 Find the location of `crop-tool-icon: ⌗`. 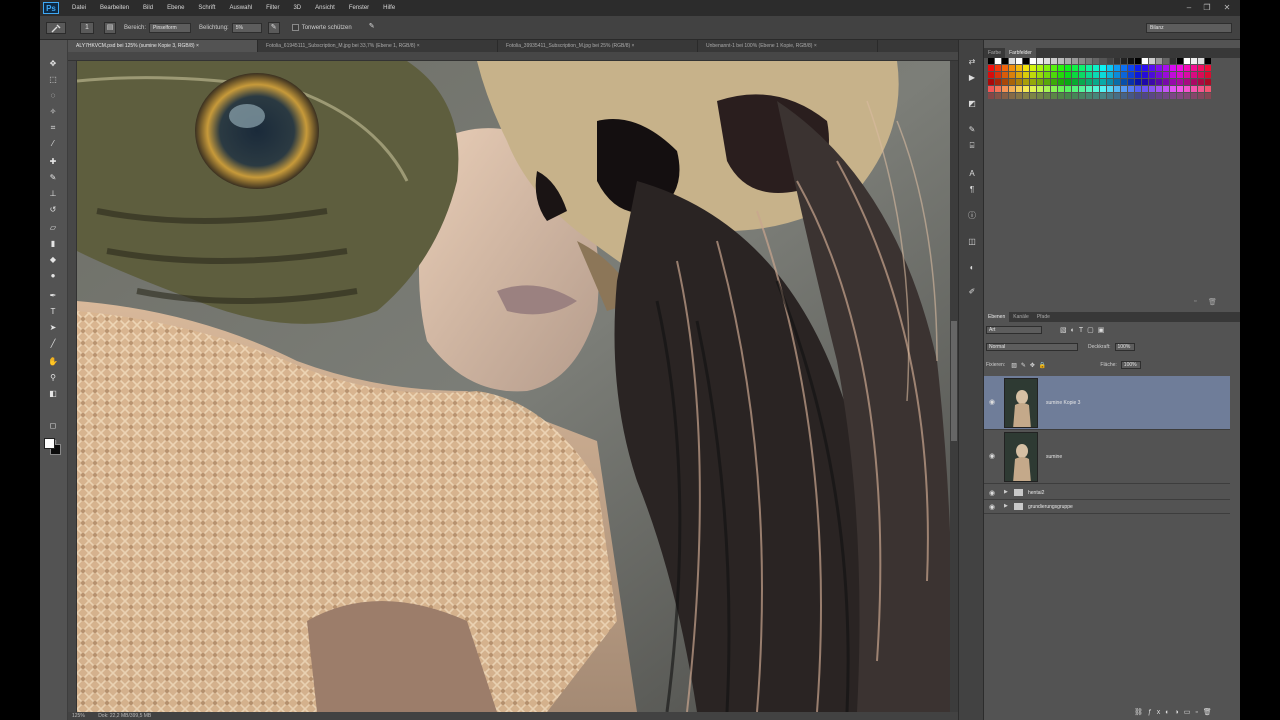

crop-tool-icon: ⌗ is located at coordinates (53, 128).